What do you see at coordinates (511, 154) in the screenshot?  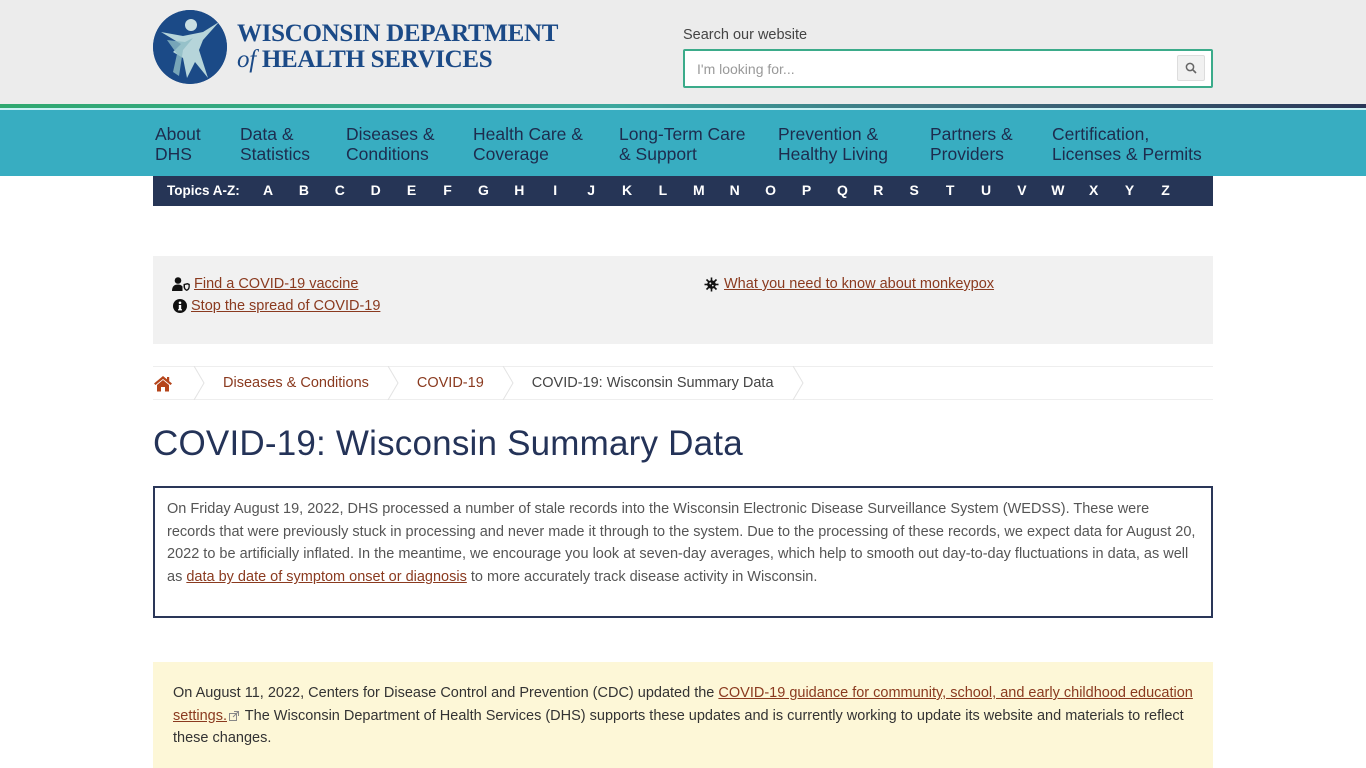 I see `nav-label: Coverage` at bounding box center [511, 154].